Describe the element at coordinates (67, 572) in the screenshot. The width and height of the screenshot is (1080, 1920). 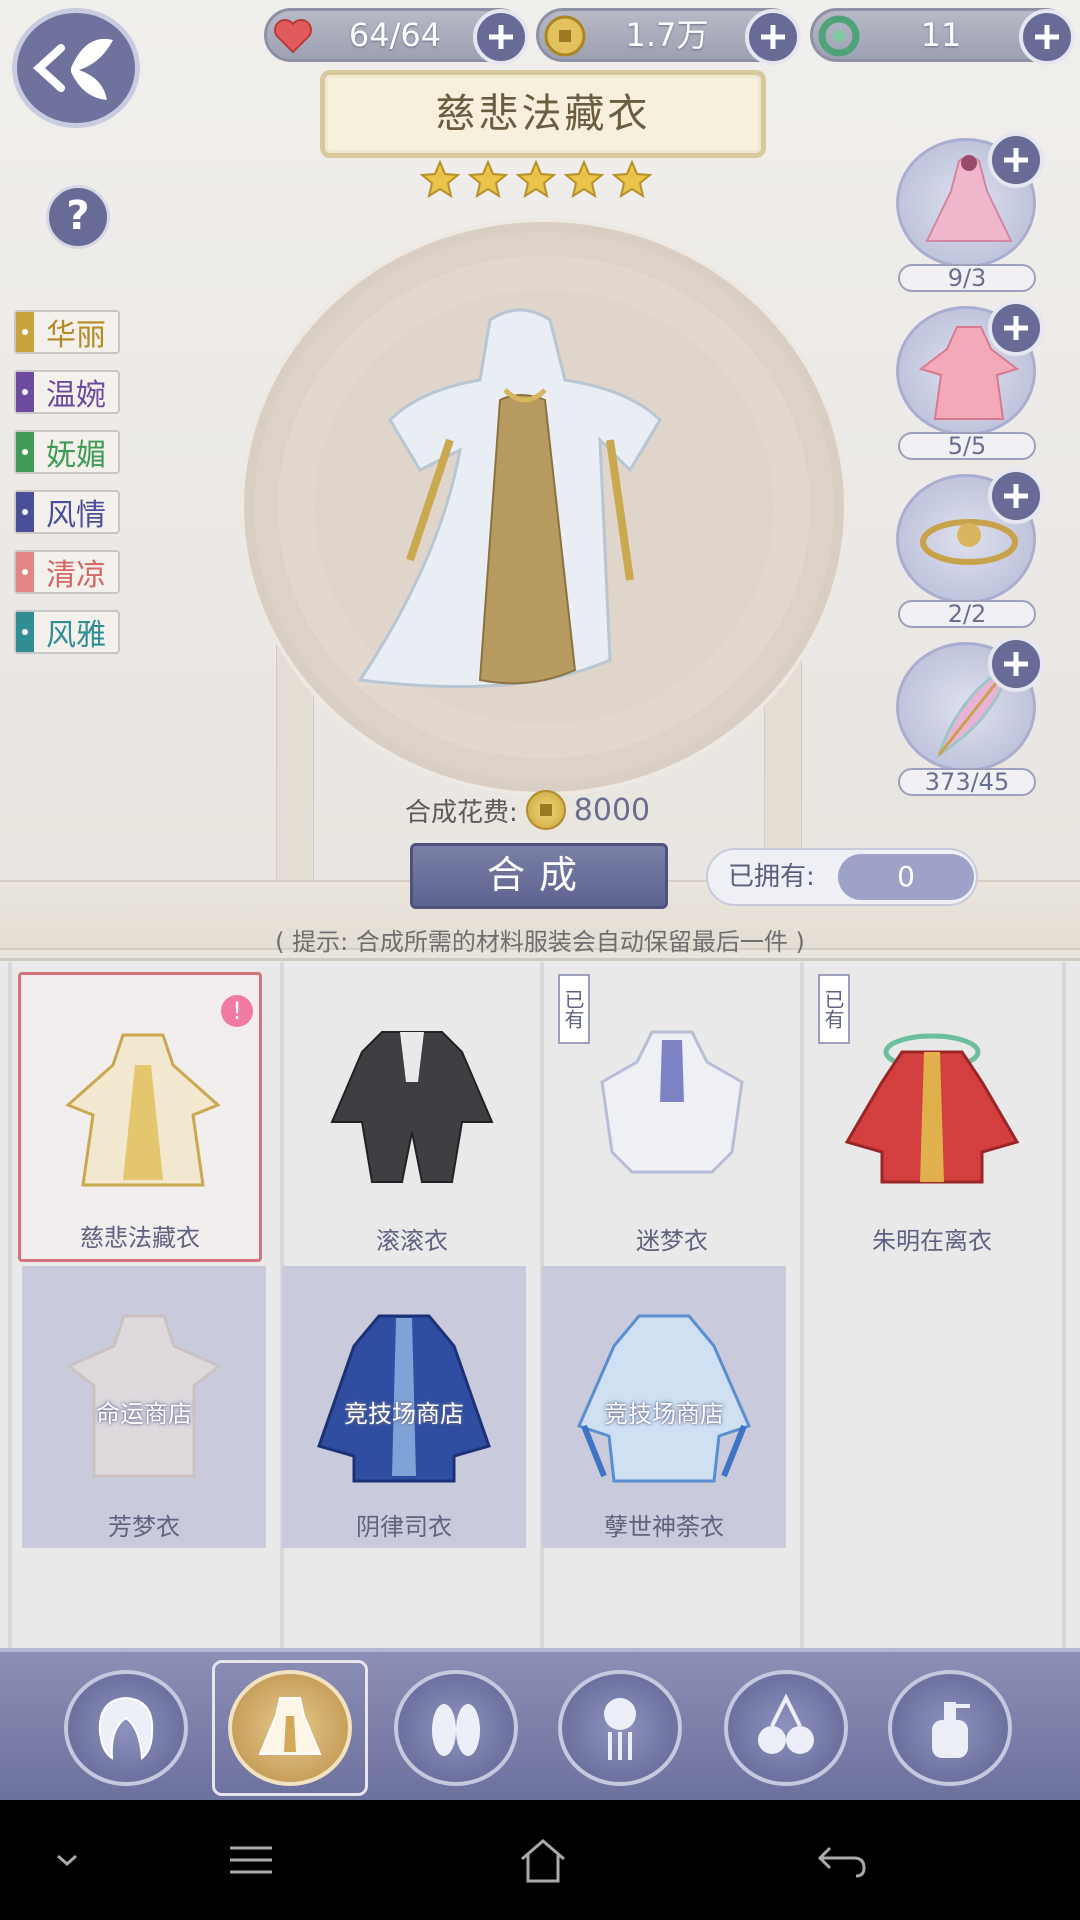
I see `style-tag: 清凉` at that location.